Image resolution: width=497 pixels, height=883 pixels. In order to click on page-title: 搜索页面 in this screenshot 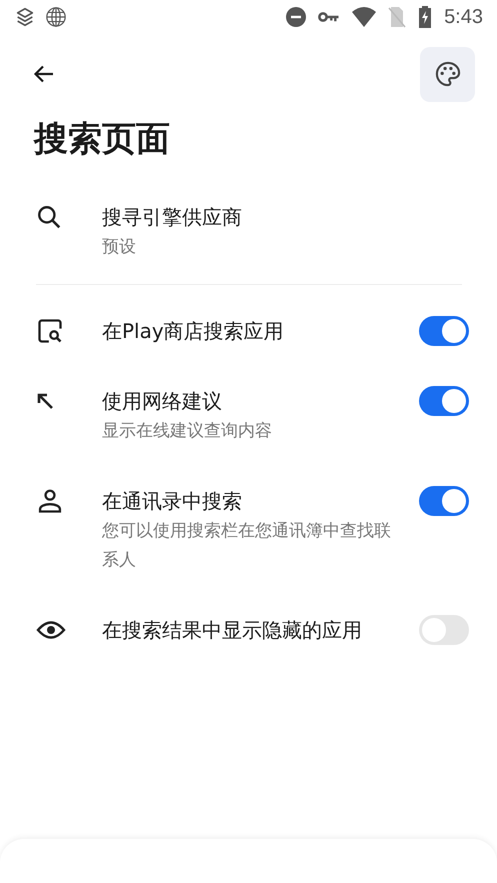, I will do `click(102, 139)`.